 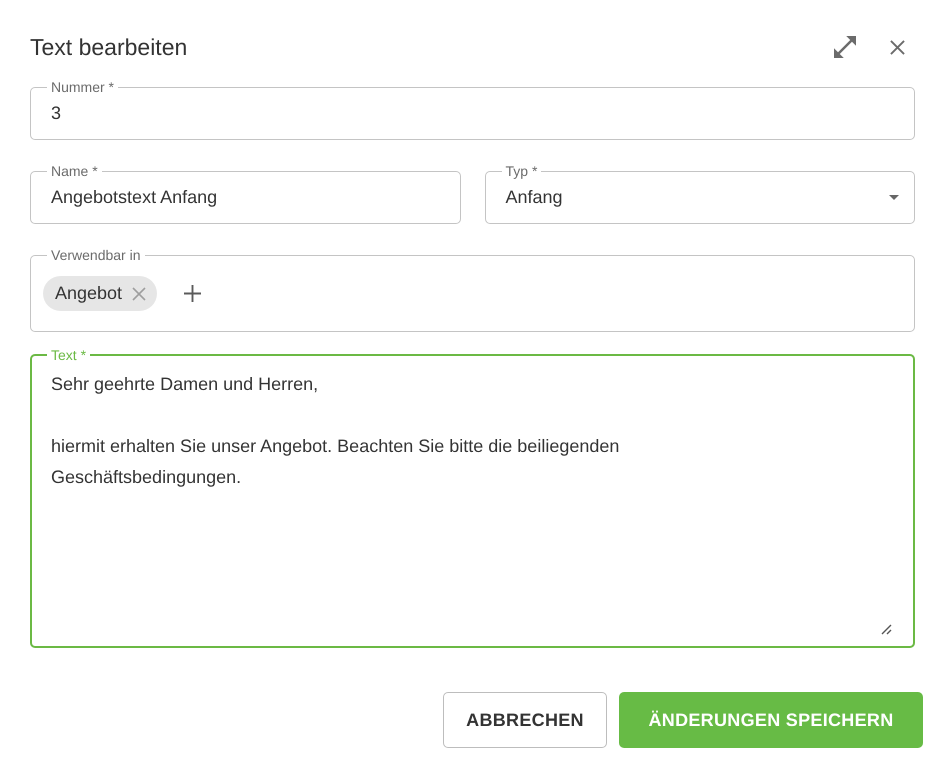 What do you see at coordinates (521, 171) in the screenshot?
I see `field-label: Typ *` at bounding box center [521, 171].